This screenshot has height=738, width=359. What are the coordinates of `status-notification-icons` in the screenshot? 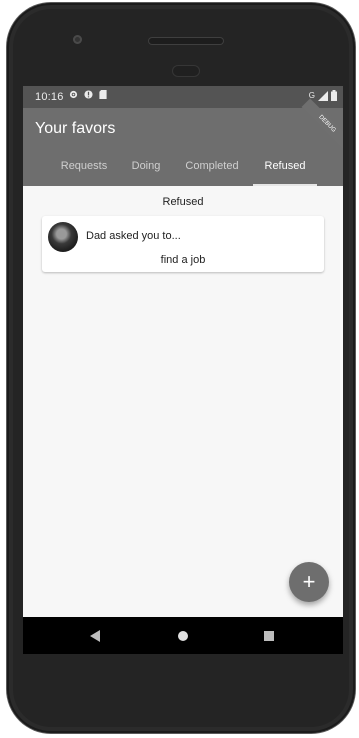 It's located at (88, 94).